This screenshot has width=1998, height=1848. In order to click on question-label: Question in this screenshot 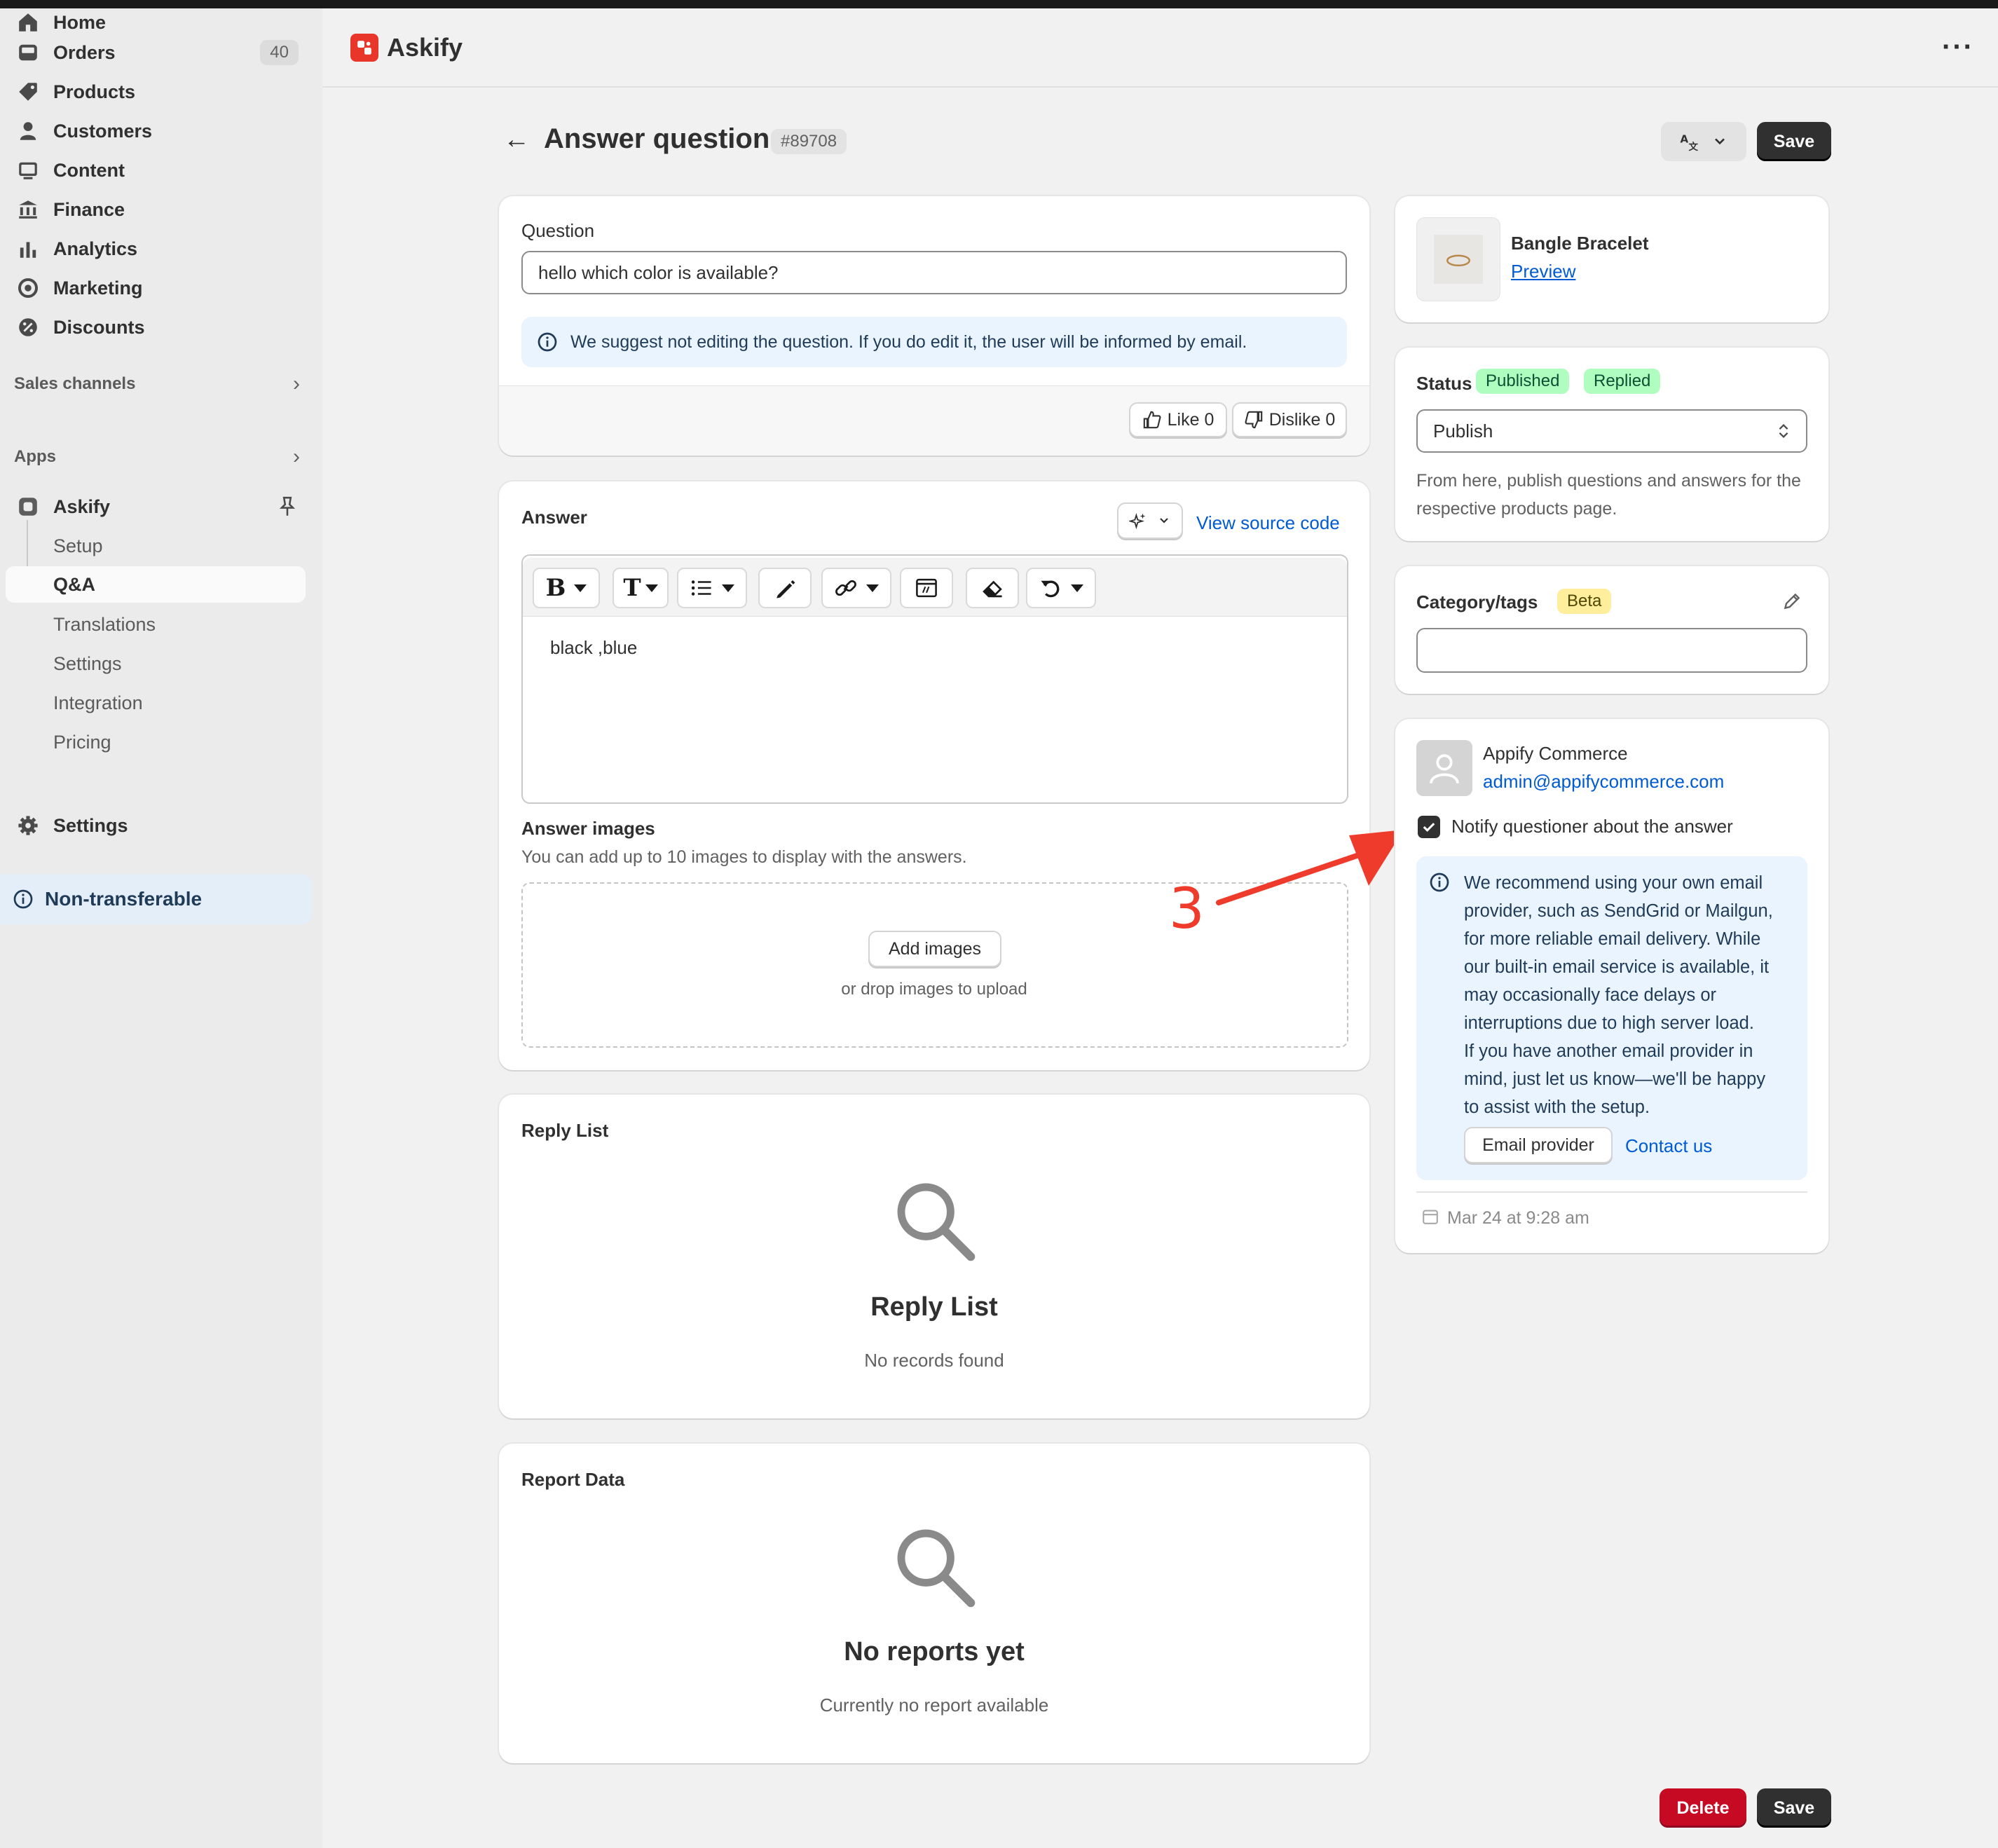, I will do `click(558, 231)`.